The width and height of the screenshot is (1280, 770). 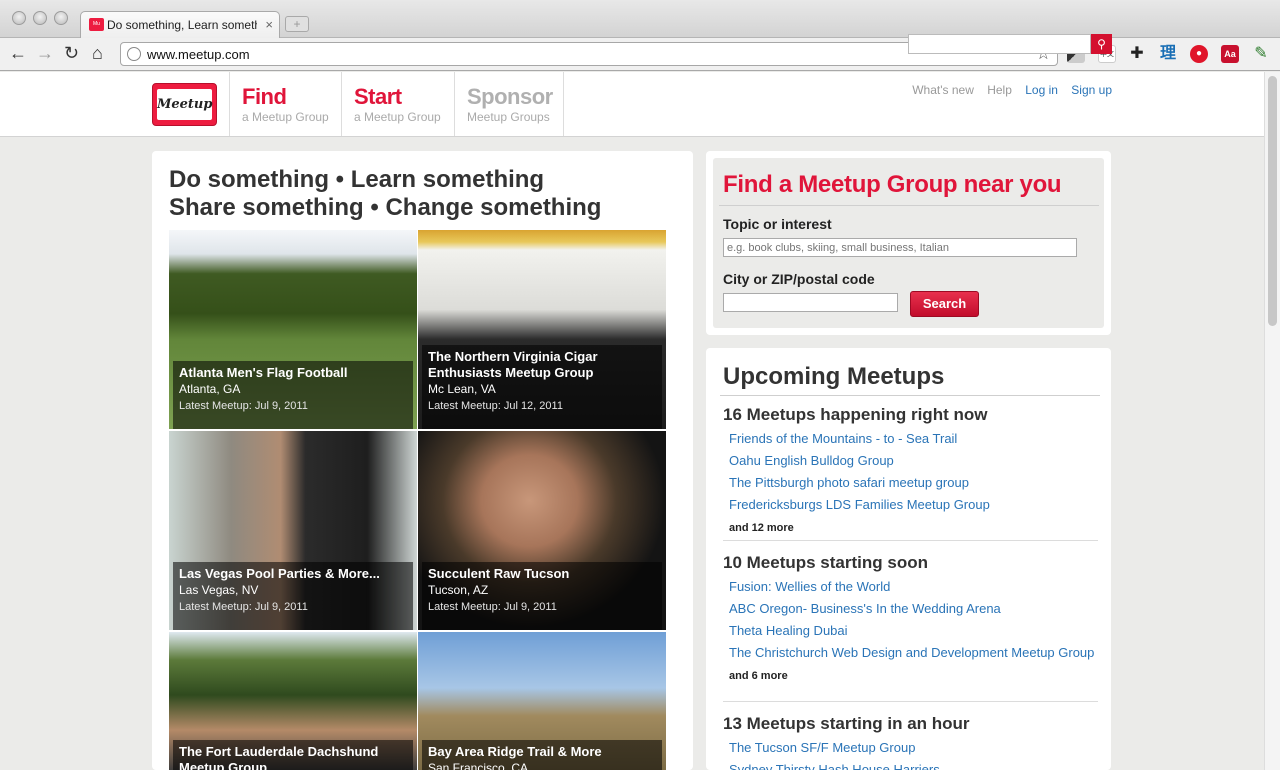 What do you see at coordinates (1041, 90) in the screenshot?
I see `login-link: Log in` at bounding box center [1041, 90].